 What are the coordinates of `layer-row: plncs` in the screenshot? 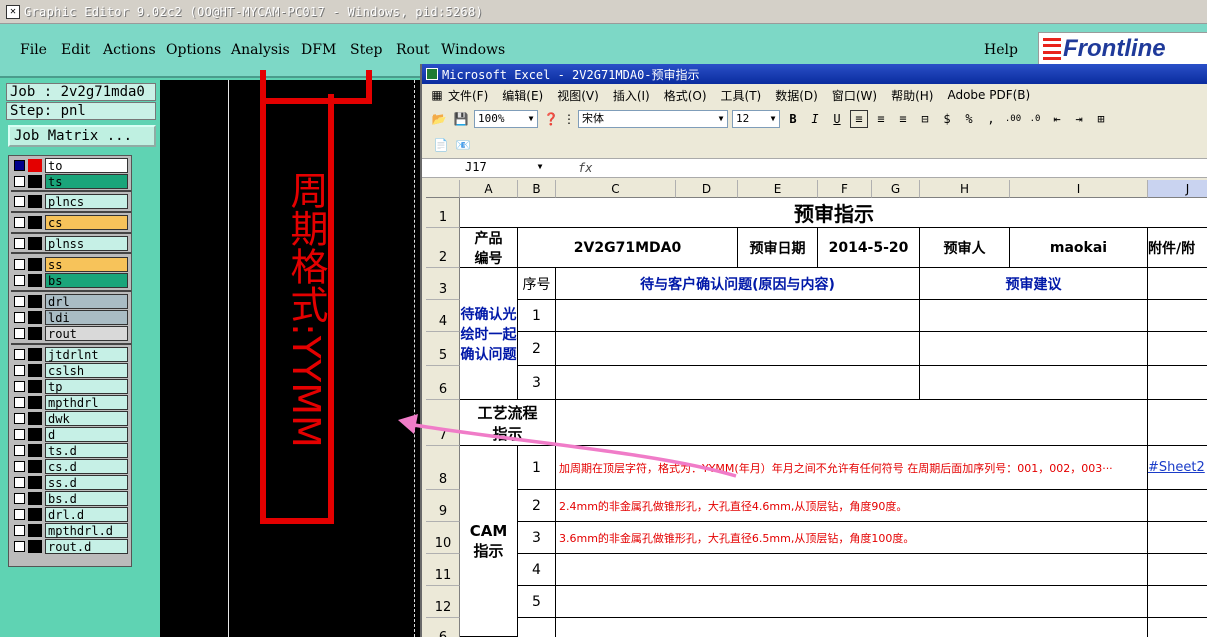 It's located at (69, 201).